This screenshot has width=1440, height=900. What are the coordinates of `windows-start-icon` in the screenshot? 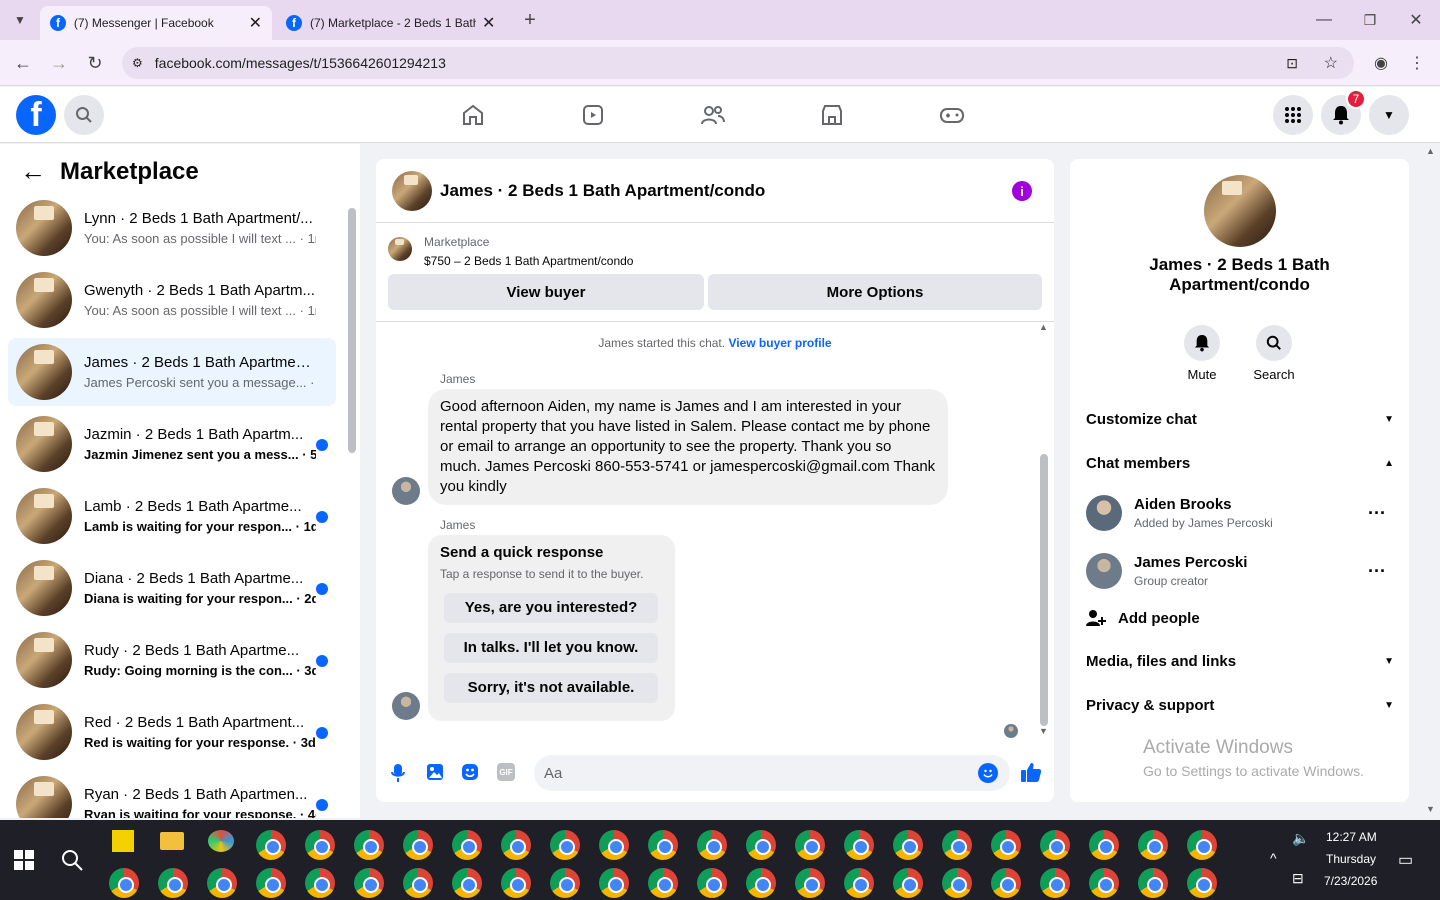 It's located at (24, 862).